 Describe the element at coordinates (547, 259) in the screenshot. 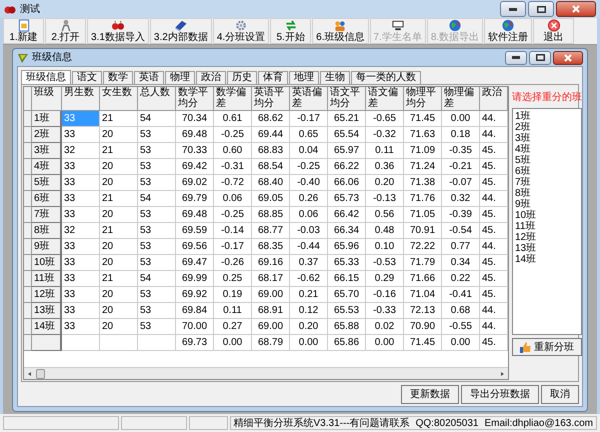

I see `list-item: 14班` at that location.